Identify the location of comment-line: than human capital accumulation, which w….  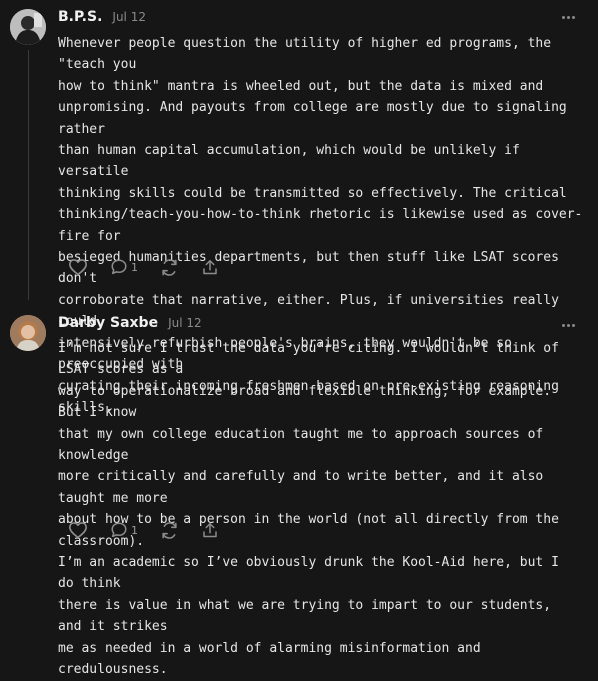
(289, 161).